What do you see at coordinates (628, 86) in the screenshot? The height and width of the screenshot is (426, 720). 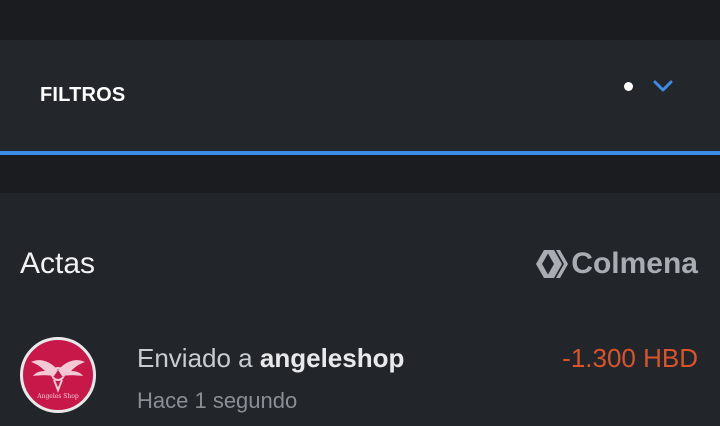 I see `dot-icon` at bounding box center [628, 86].